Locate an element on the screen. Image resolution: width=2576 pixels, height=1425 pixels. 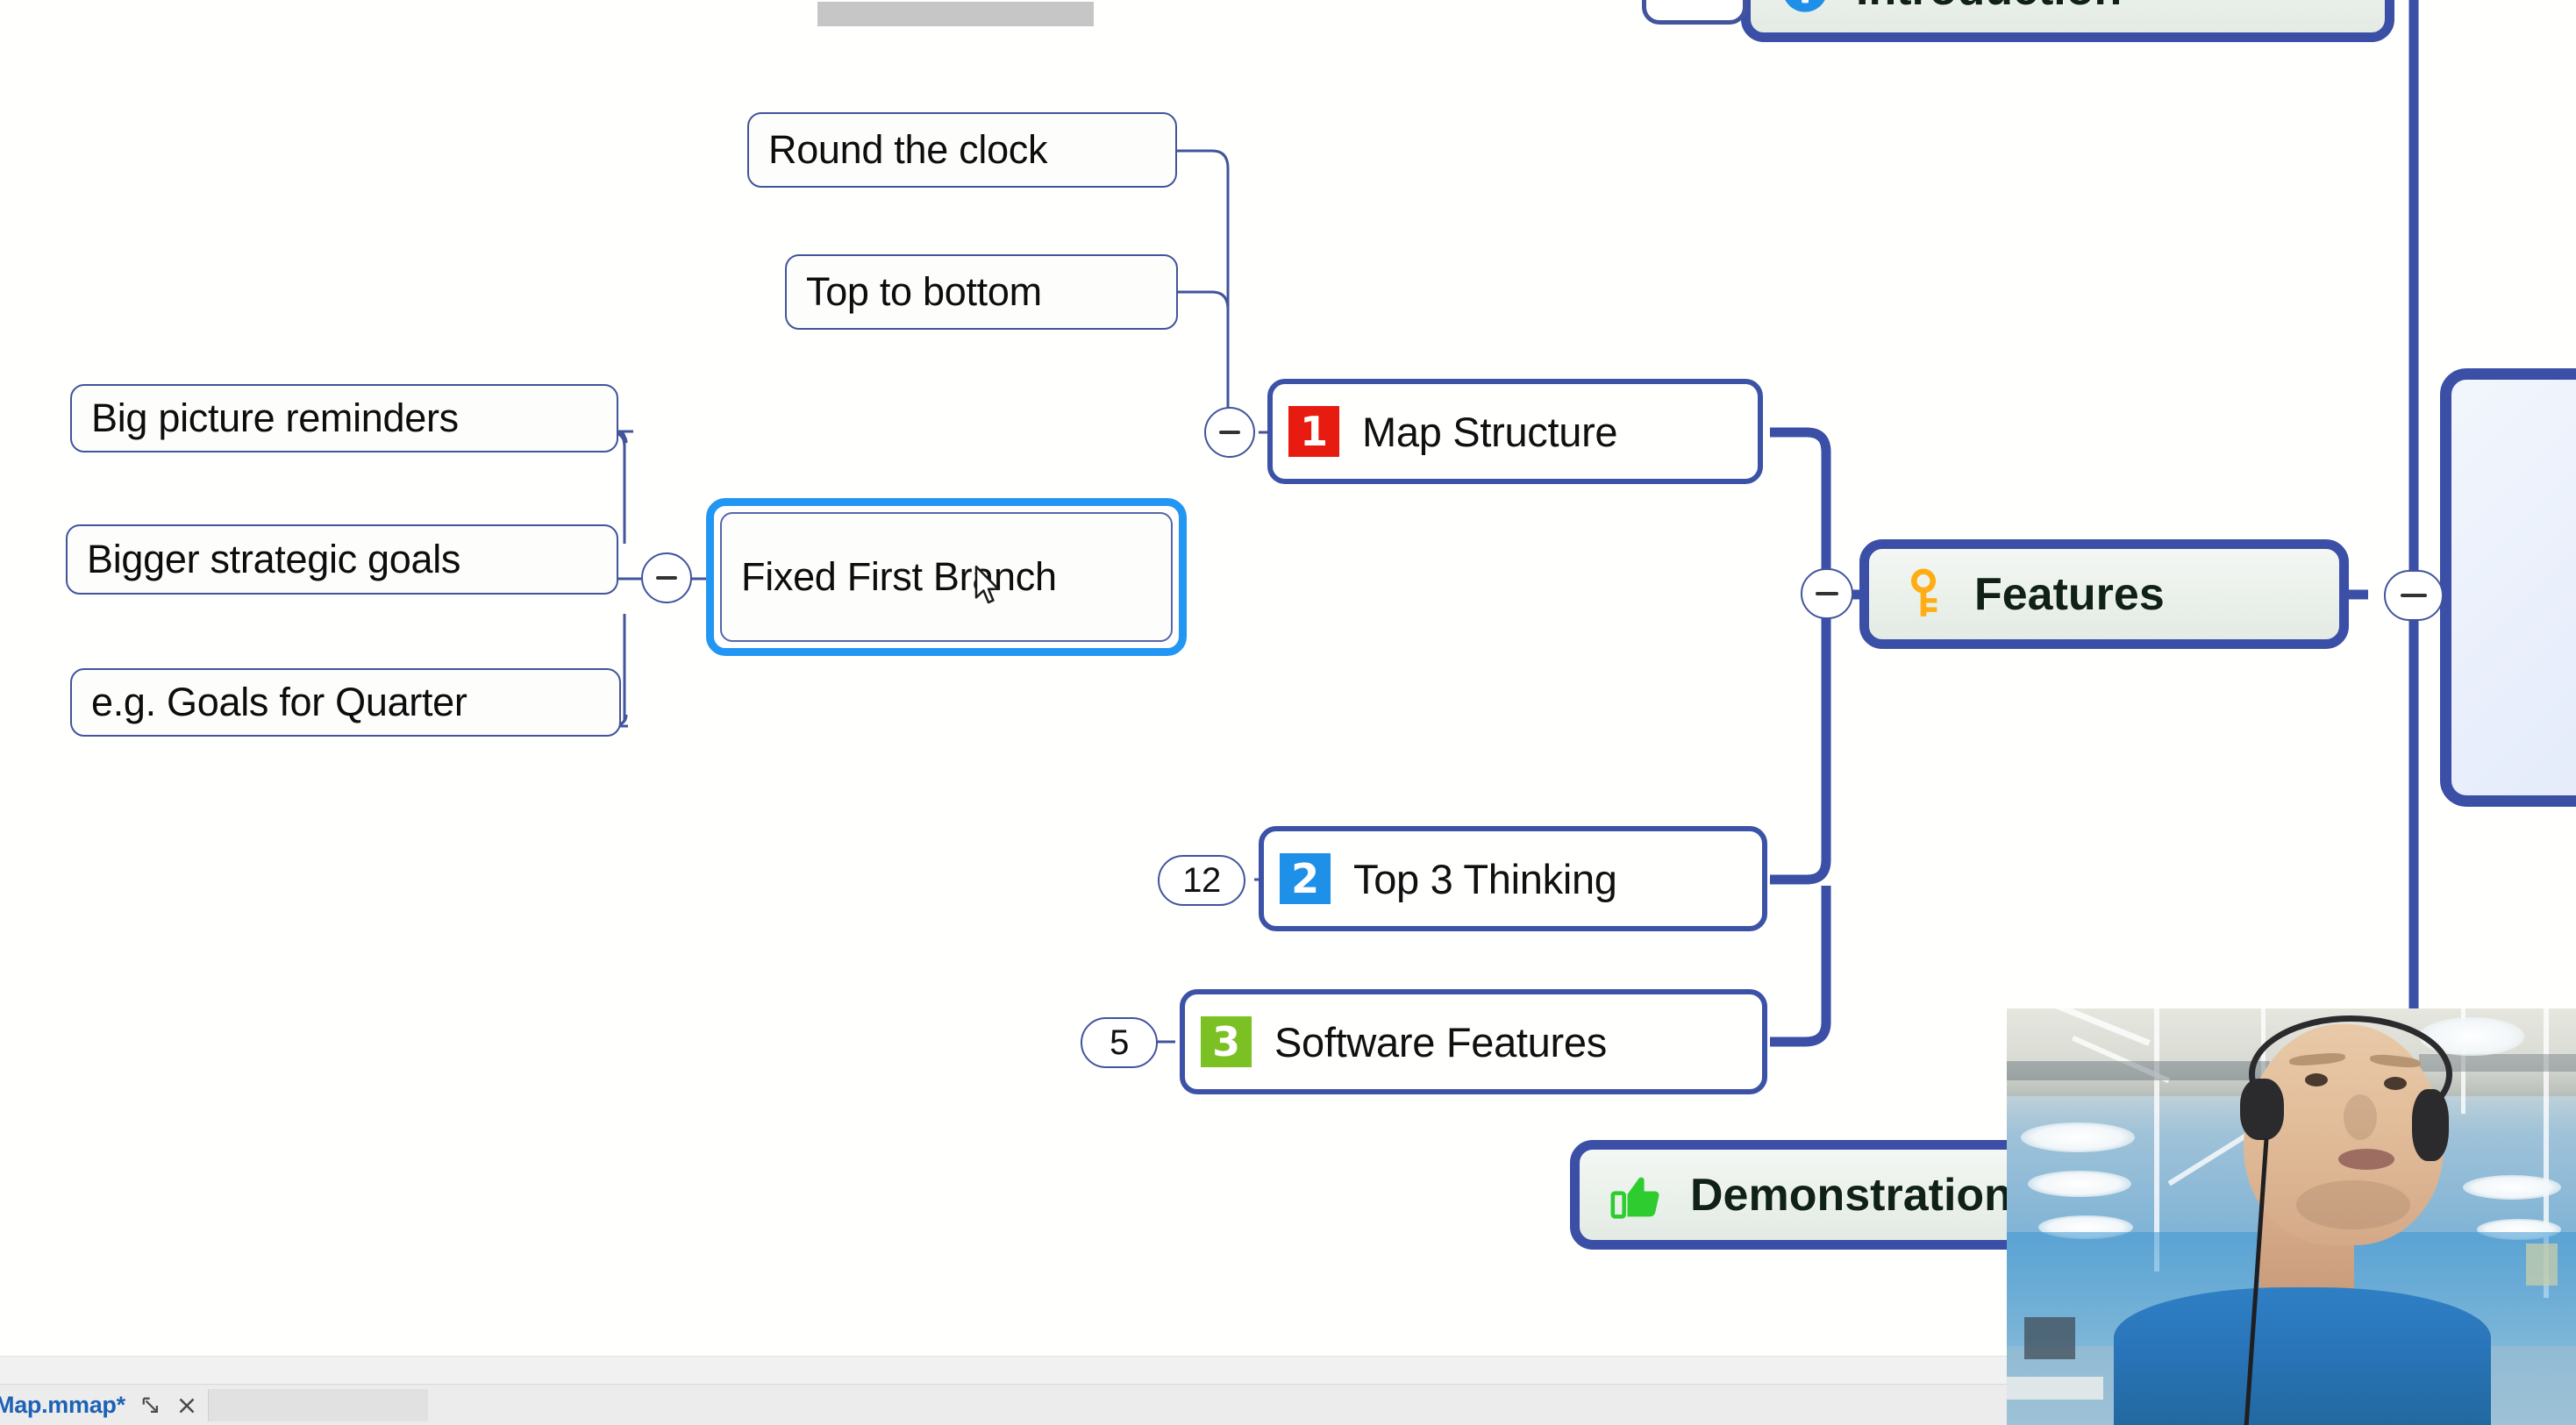
top-3-thinking-node: 2 Top 3 Thinking is located at coordinates (1513, 878).